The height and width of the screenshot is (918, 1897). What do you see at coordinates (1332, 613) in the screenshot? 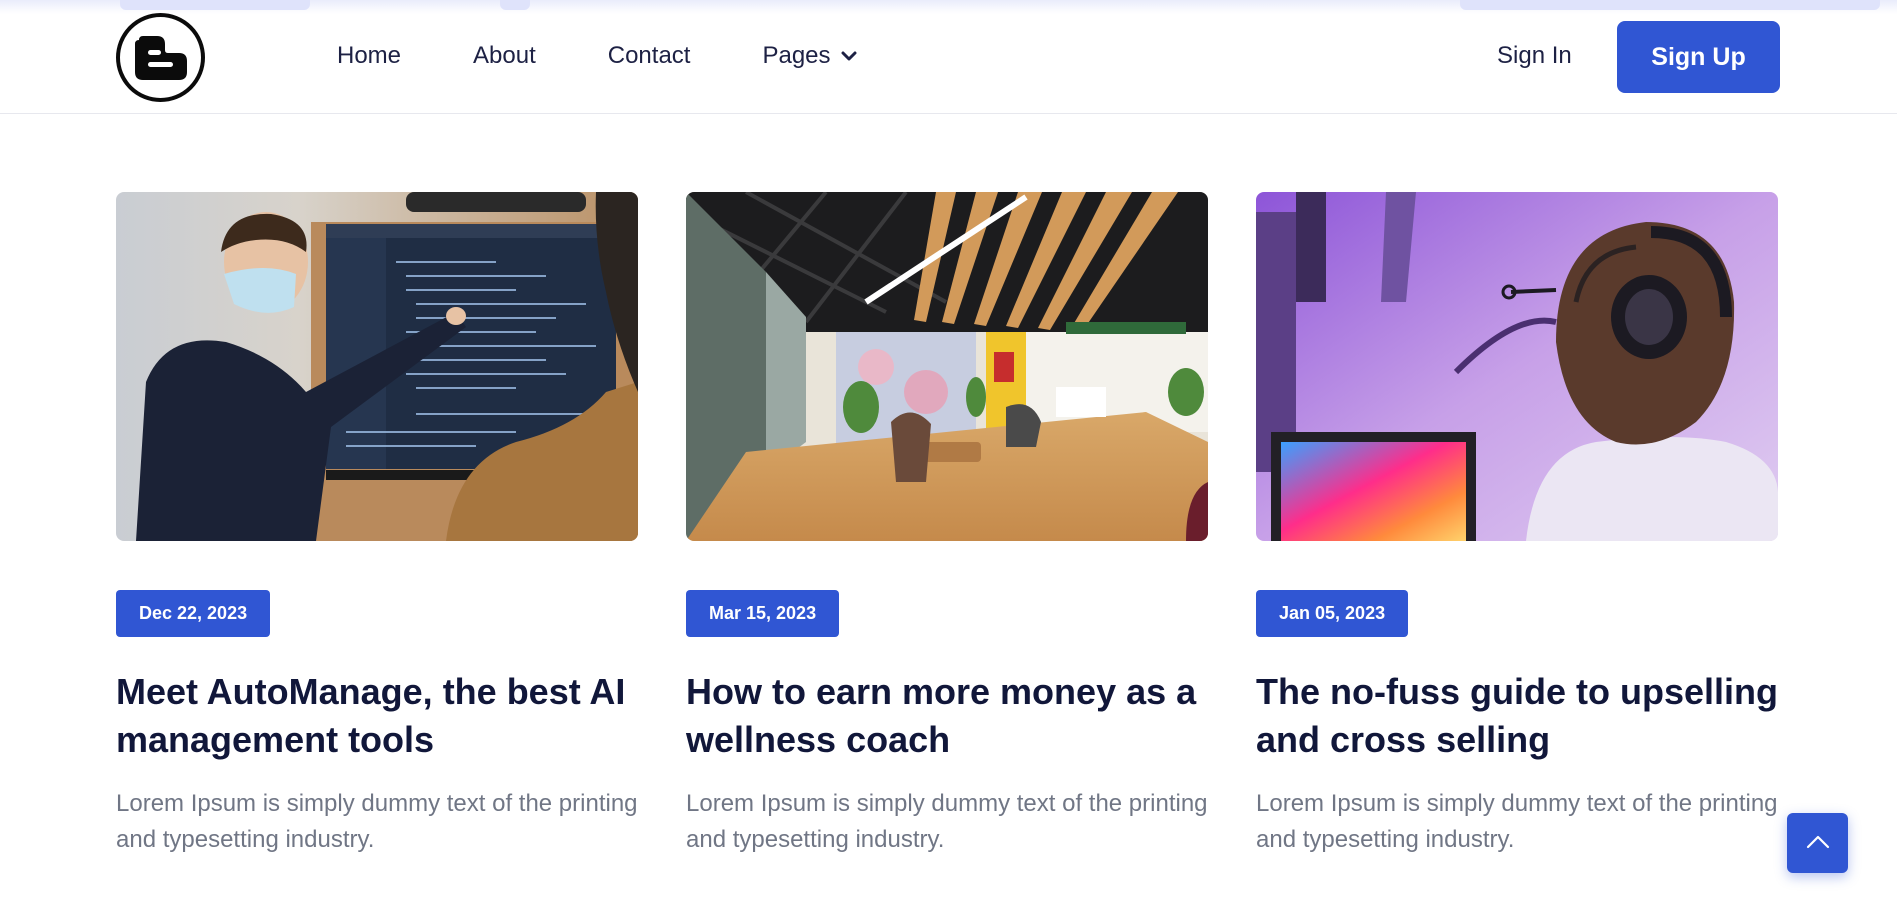
I see `post-date-badge: Jan 05, 2023` at bounding box center [1332, 613].